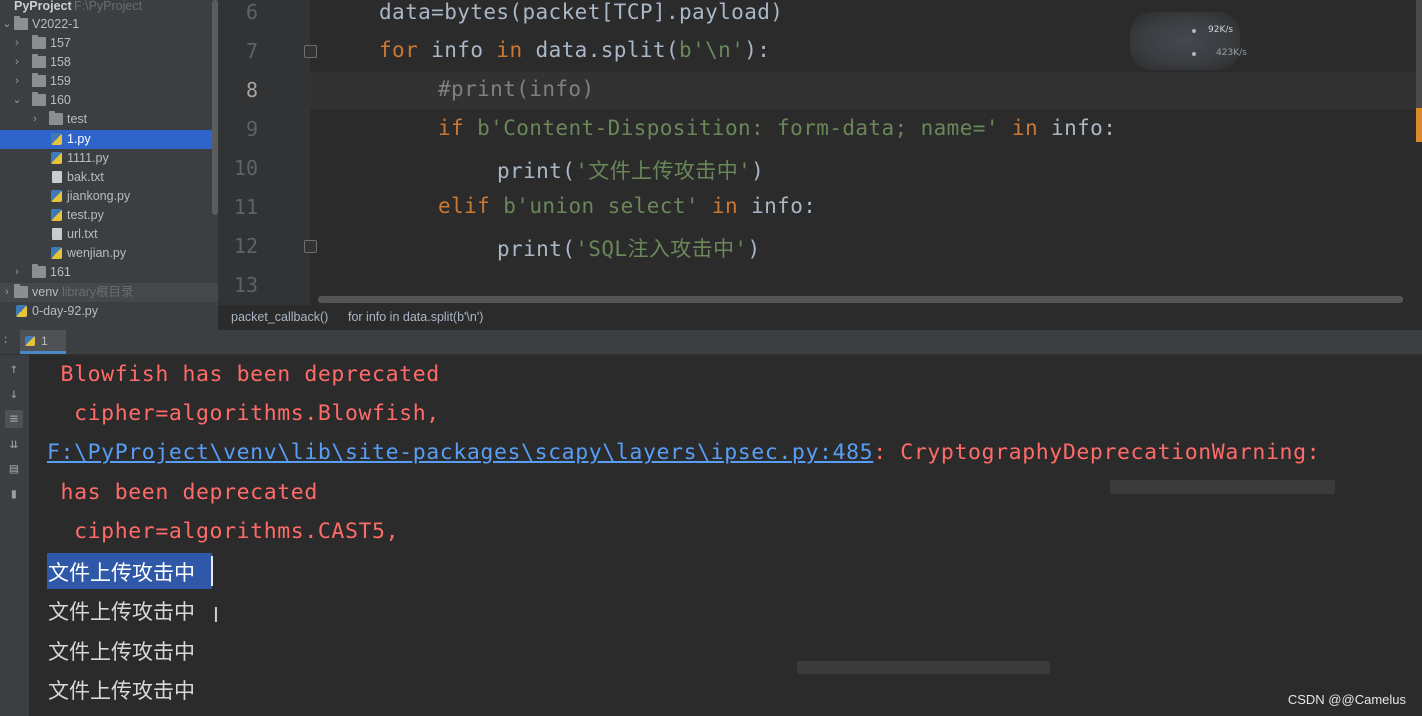  What do you see at coordinates (279, 317) in the screenshot?
I see `breadcrumb-item-function: packet_callback()` at bounding box center [279, 317].